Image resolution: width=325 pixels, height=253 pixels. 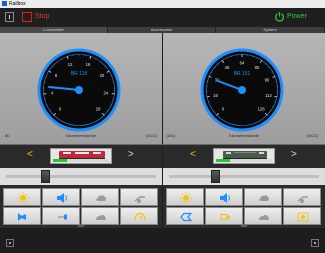 I want to click on speedo-title-left: BR 118, so click(x=79, y=74).